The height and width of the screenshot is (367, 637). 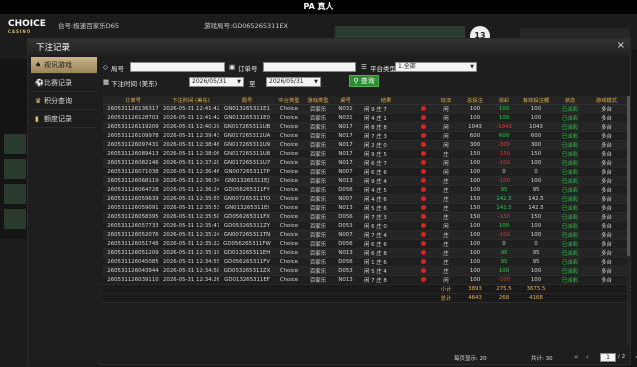 What do you see at coordinates (364, 67) in the screenshot?
I see `list-icon: ☰` at bounding box center [364, 67].